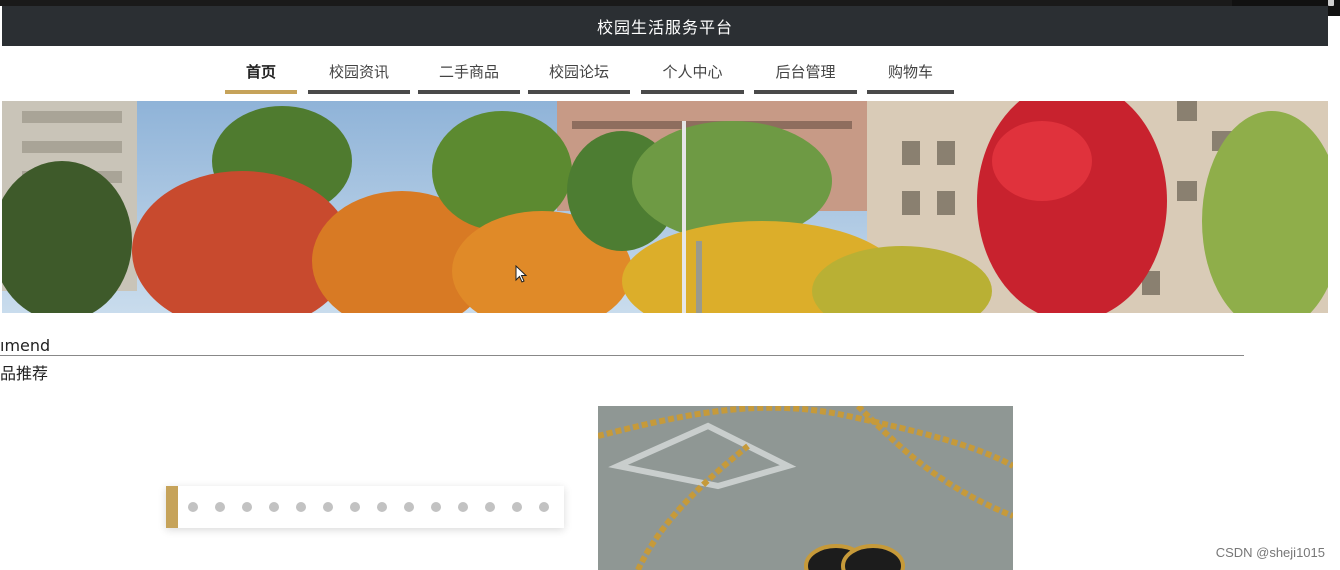  Describe the element at coordinates (368, 507) in the screenshot. I see `carousel-dots` at that location.